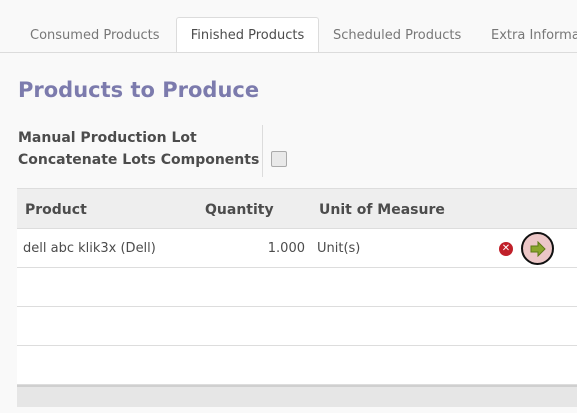  I want to click on table-header: Product Quantity Unit of Measure, so click(297, 208).